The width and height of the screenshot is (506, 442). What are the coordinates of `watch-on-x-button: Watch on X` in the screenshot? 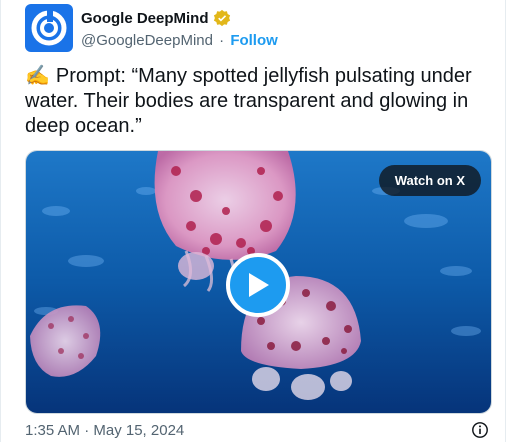 It's located at (429, 180).